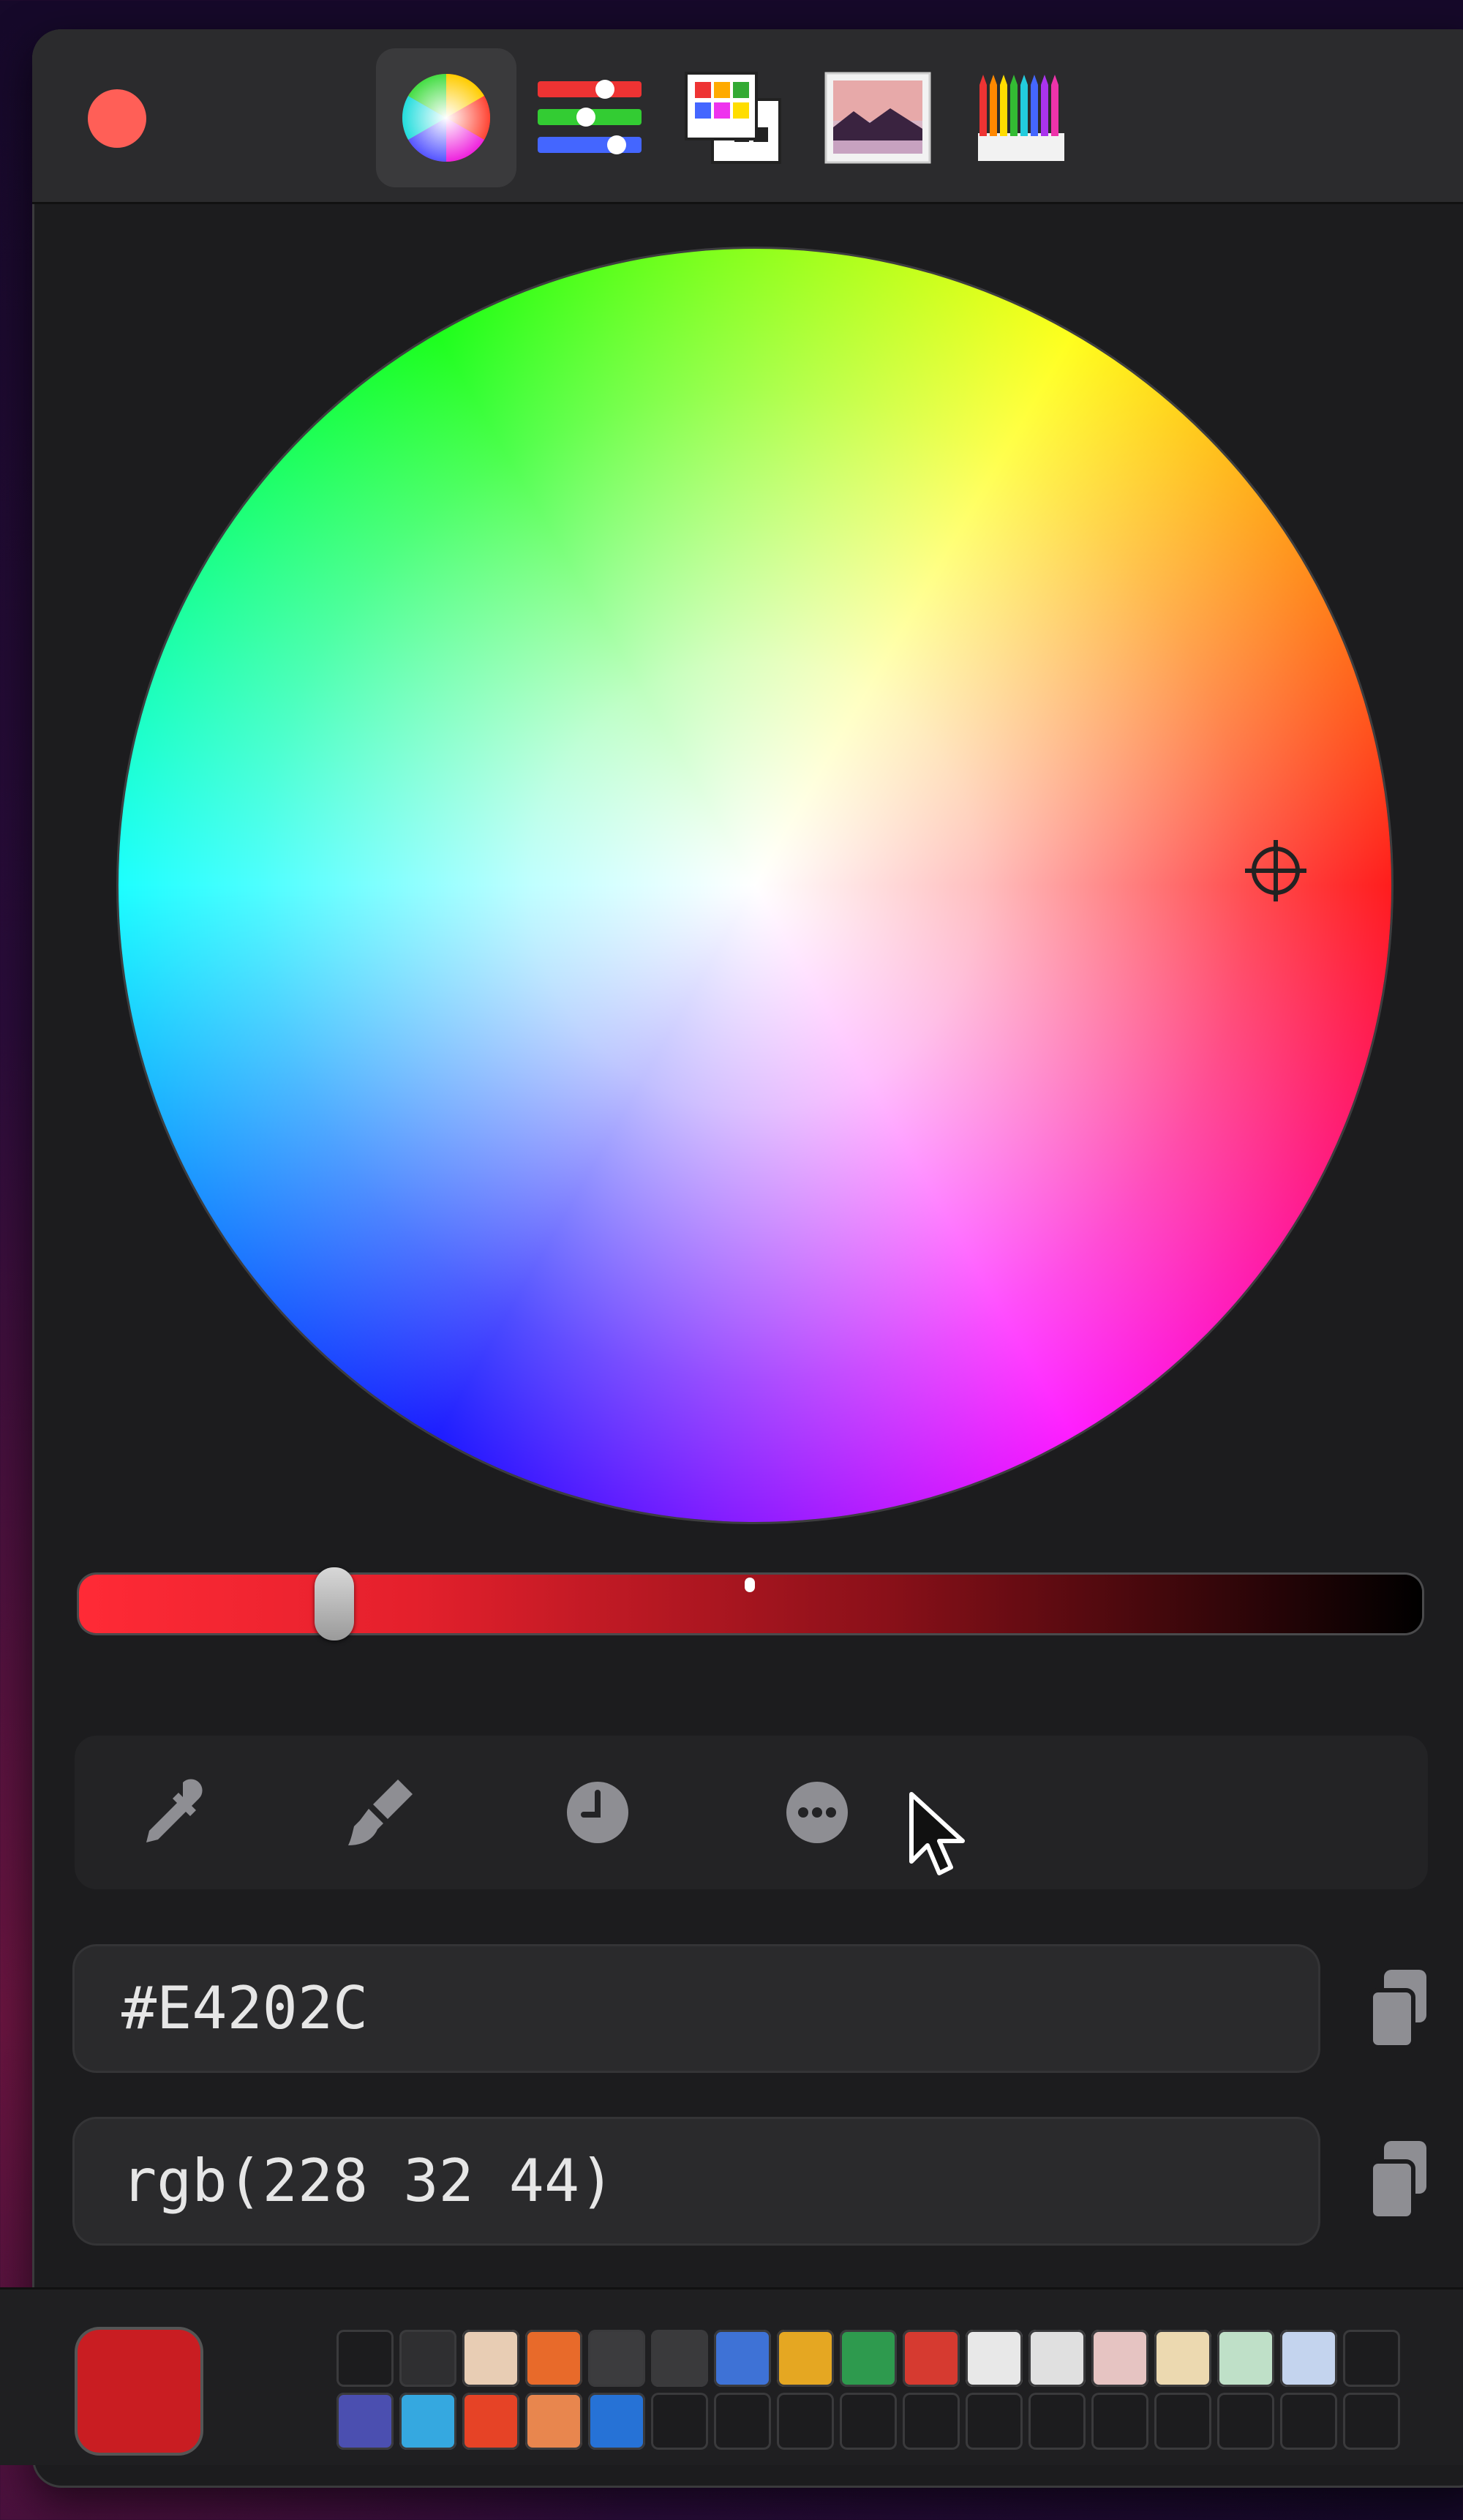 This screenshot has height=2520, width=1463. I want to click on pencils-icon, so click(1021, 118).